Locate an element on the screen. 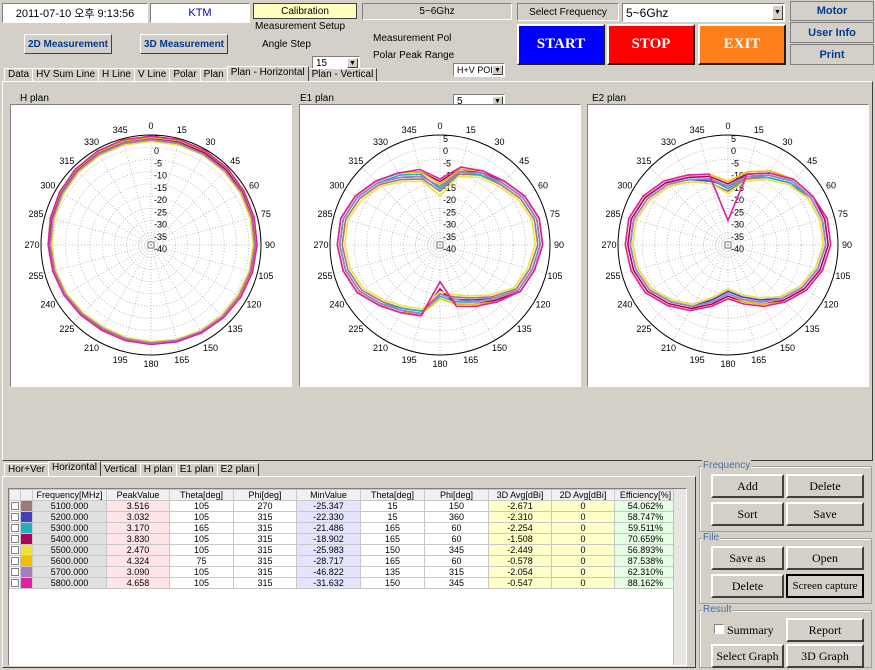  column-header: Frequency[MHz] is located at coordinates (69, 495).